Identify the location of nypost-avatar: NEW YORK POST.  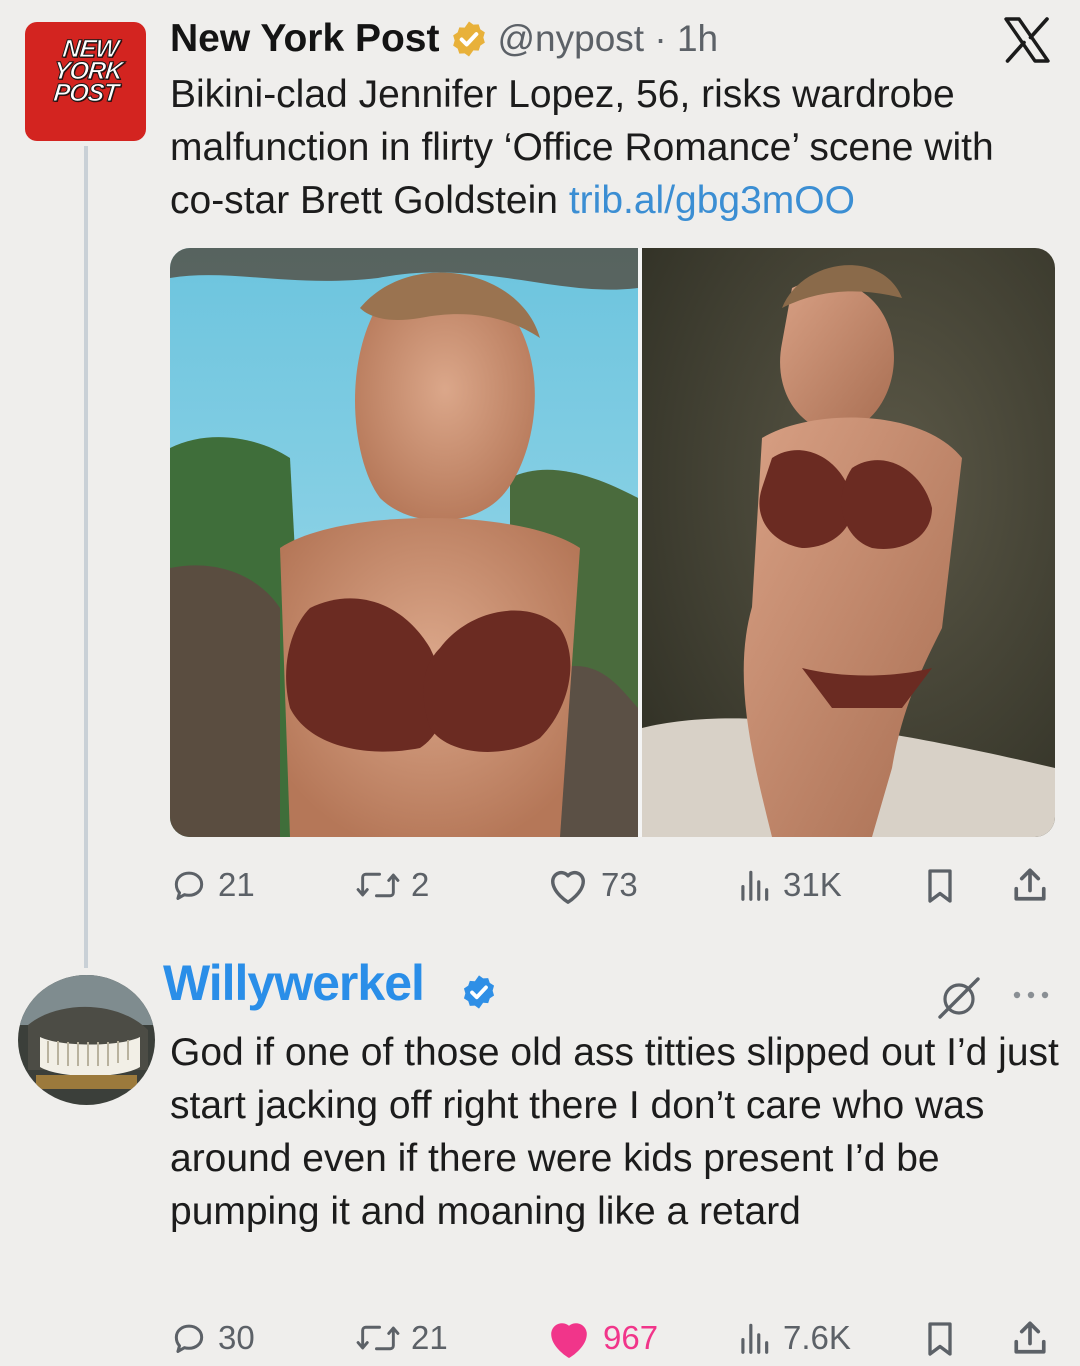
(85, 81).